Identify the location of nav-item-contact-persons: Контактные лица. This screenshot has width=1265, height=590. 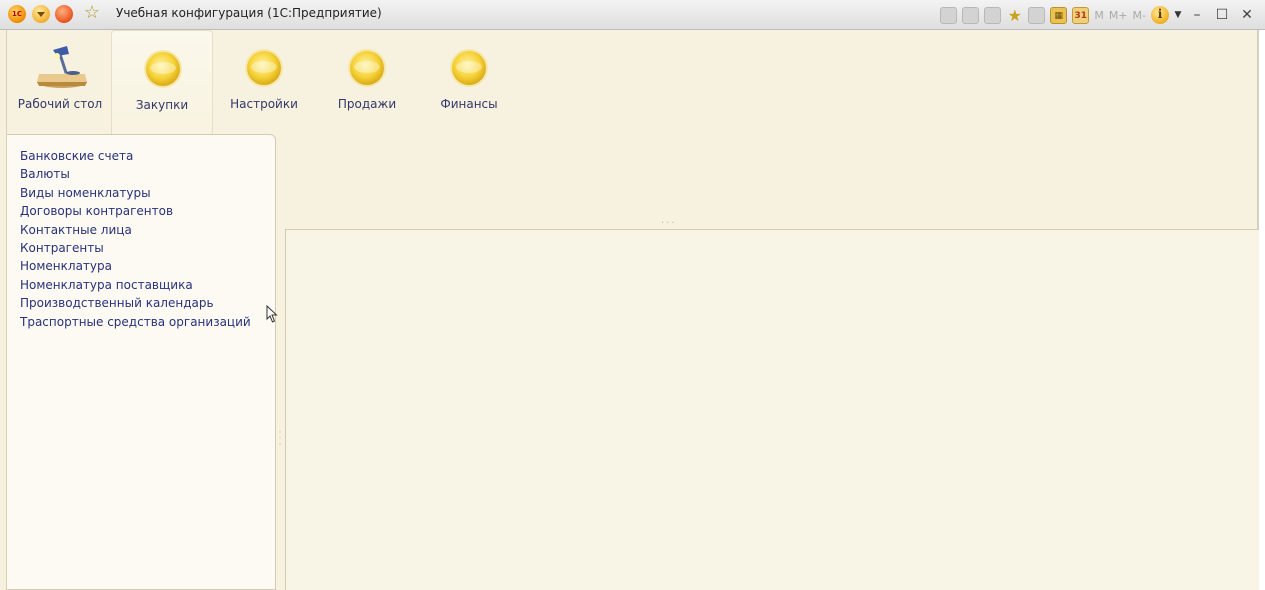
(135, 230).